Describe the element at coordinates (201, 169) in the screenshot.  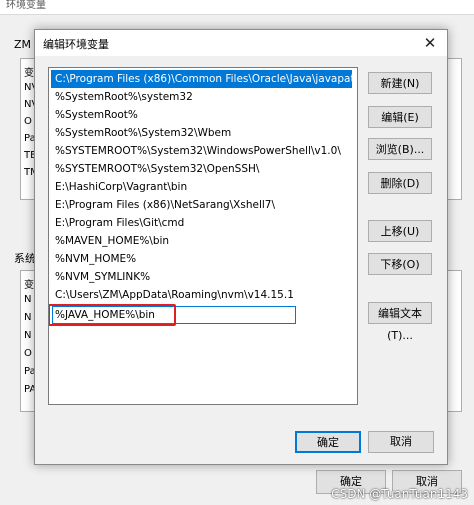
I see `path-row: %SYSTEMROOT%\System32\OpenSSH\` at that location.